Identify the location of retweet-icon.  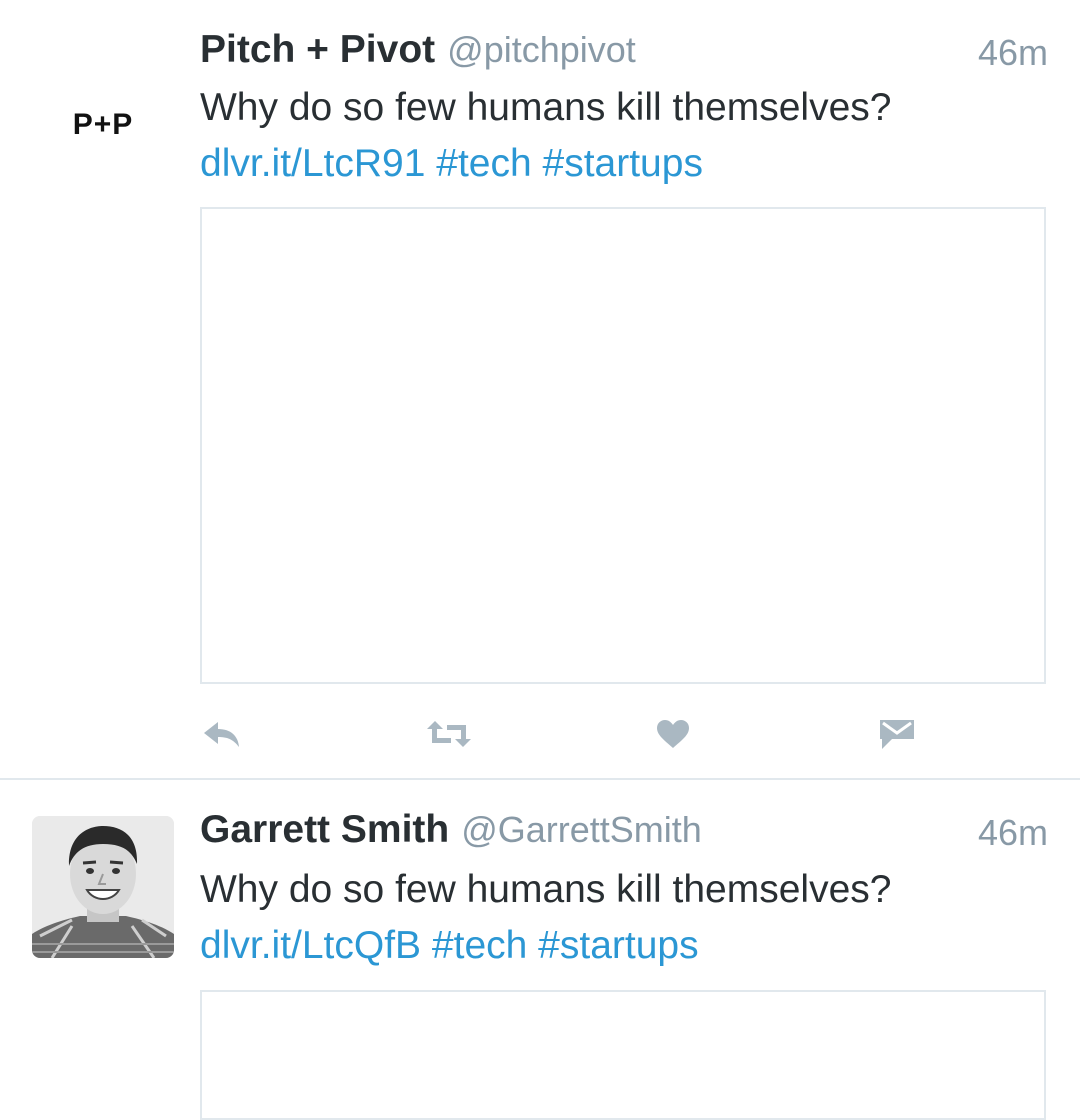
(449, 734).